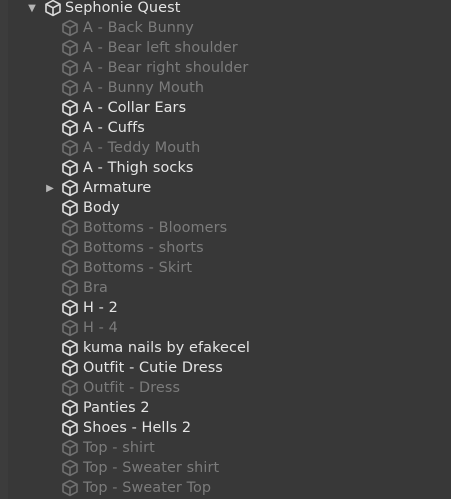 Image resolution: width=451 pixels, height=499 pixels. What do you see at coordinates (225, 128) in the screenshot?
I see `hierarchy-item-row: A - Cuffs` at bounding box center [225, 128].